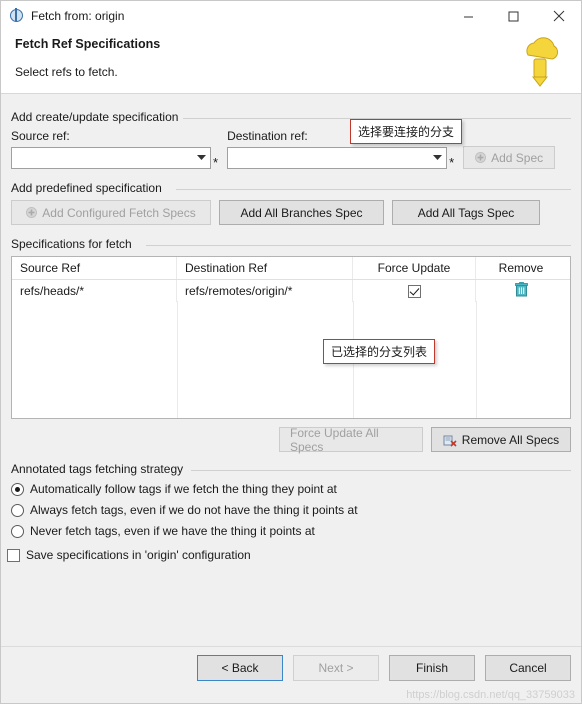 The width and height of the screenshot is (582, 704). Describe the element at coordinates (94, 268) in the screenshot. I see `column-header-source-ref: Source Ref` at that location.